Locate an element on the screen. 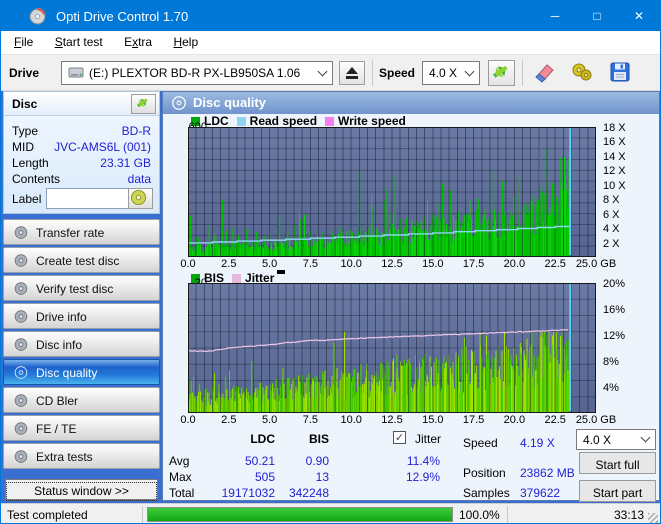 The image size is (661, 524). legend-label: Read speed is located at coordinates (283, 121).